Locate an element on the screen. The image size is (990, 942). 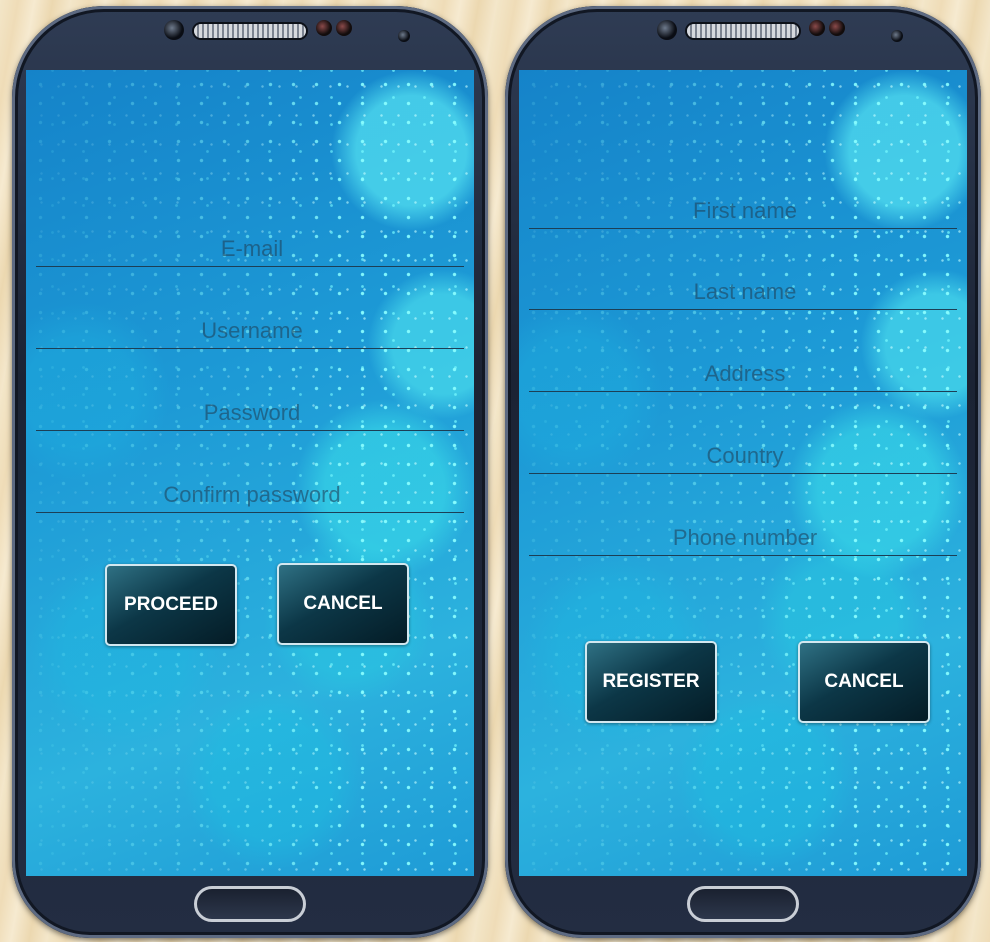
confirm-password-field is located at coordinates (252, 495).